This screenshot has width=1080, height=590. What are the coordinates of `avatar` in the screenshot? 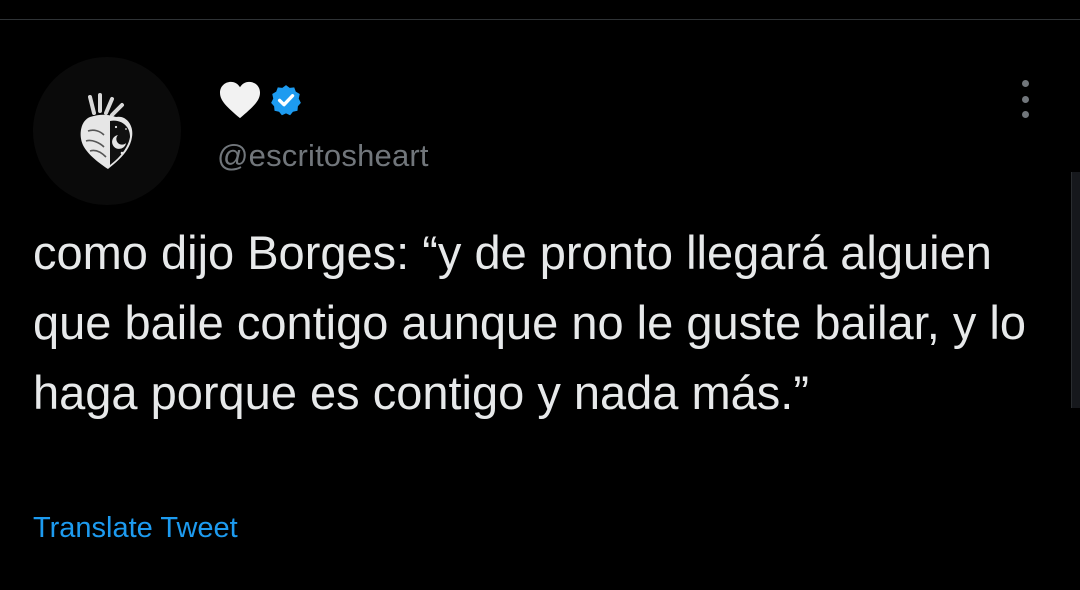 It's located at (107, 131).